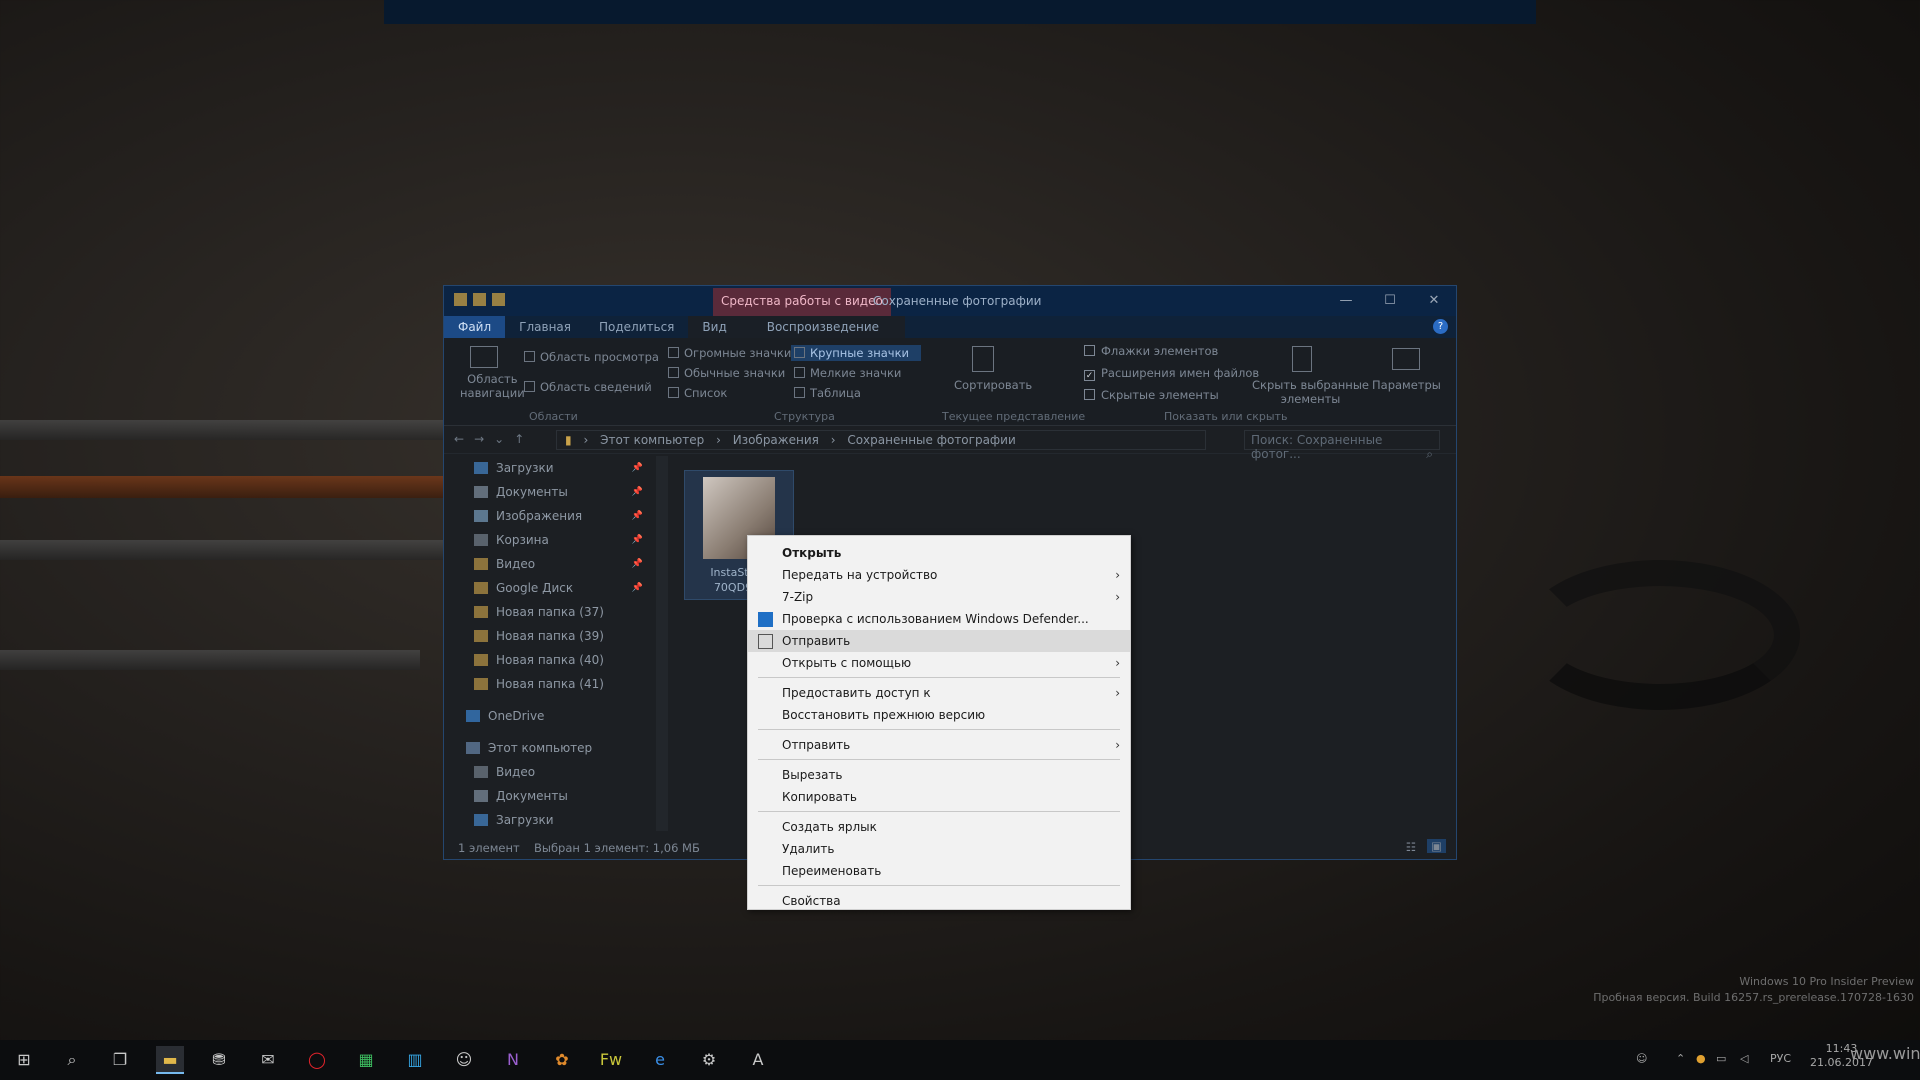 The height and width of the screenshot is (1080, 1920). I want to click on tab-share: Поделиться, so click(636, 327).